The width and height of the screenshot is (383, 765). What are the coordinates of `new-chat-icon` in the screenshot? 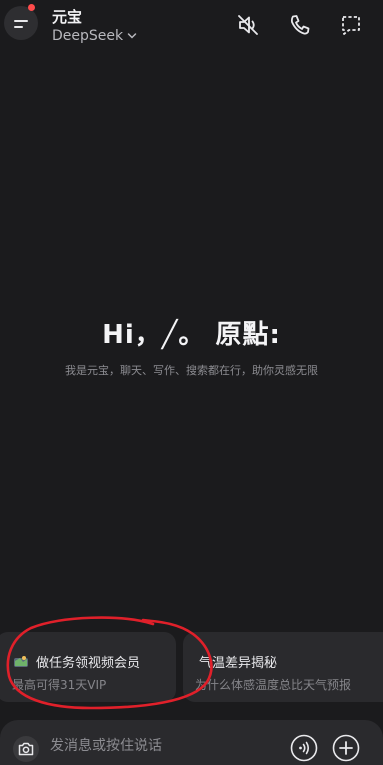 It's located at (351, 25).